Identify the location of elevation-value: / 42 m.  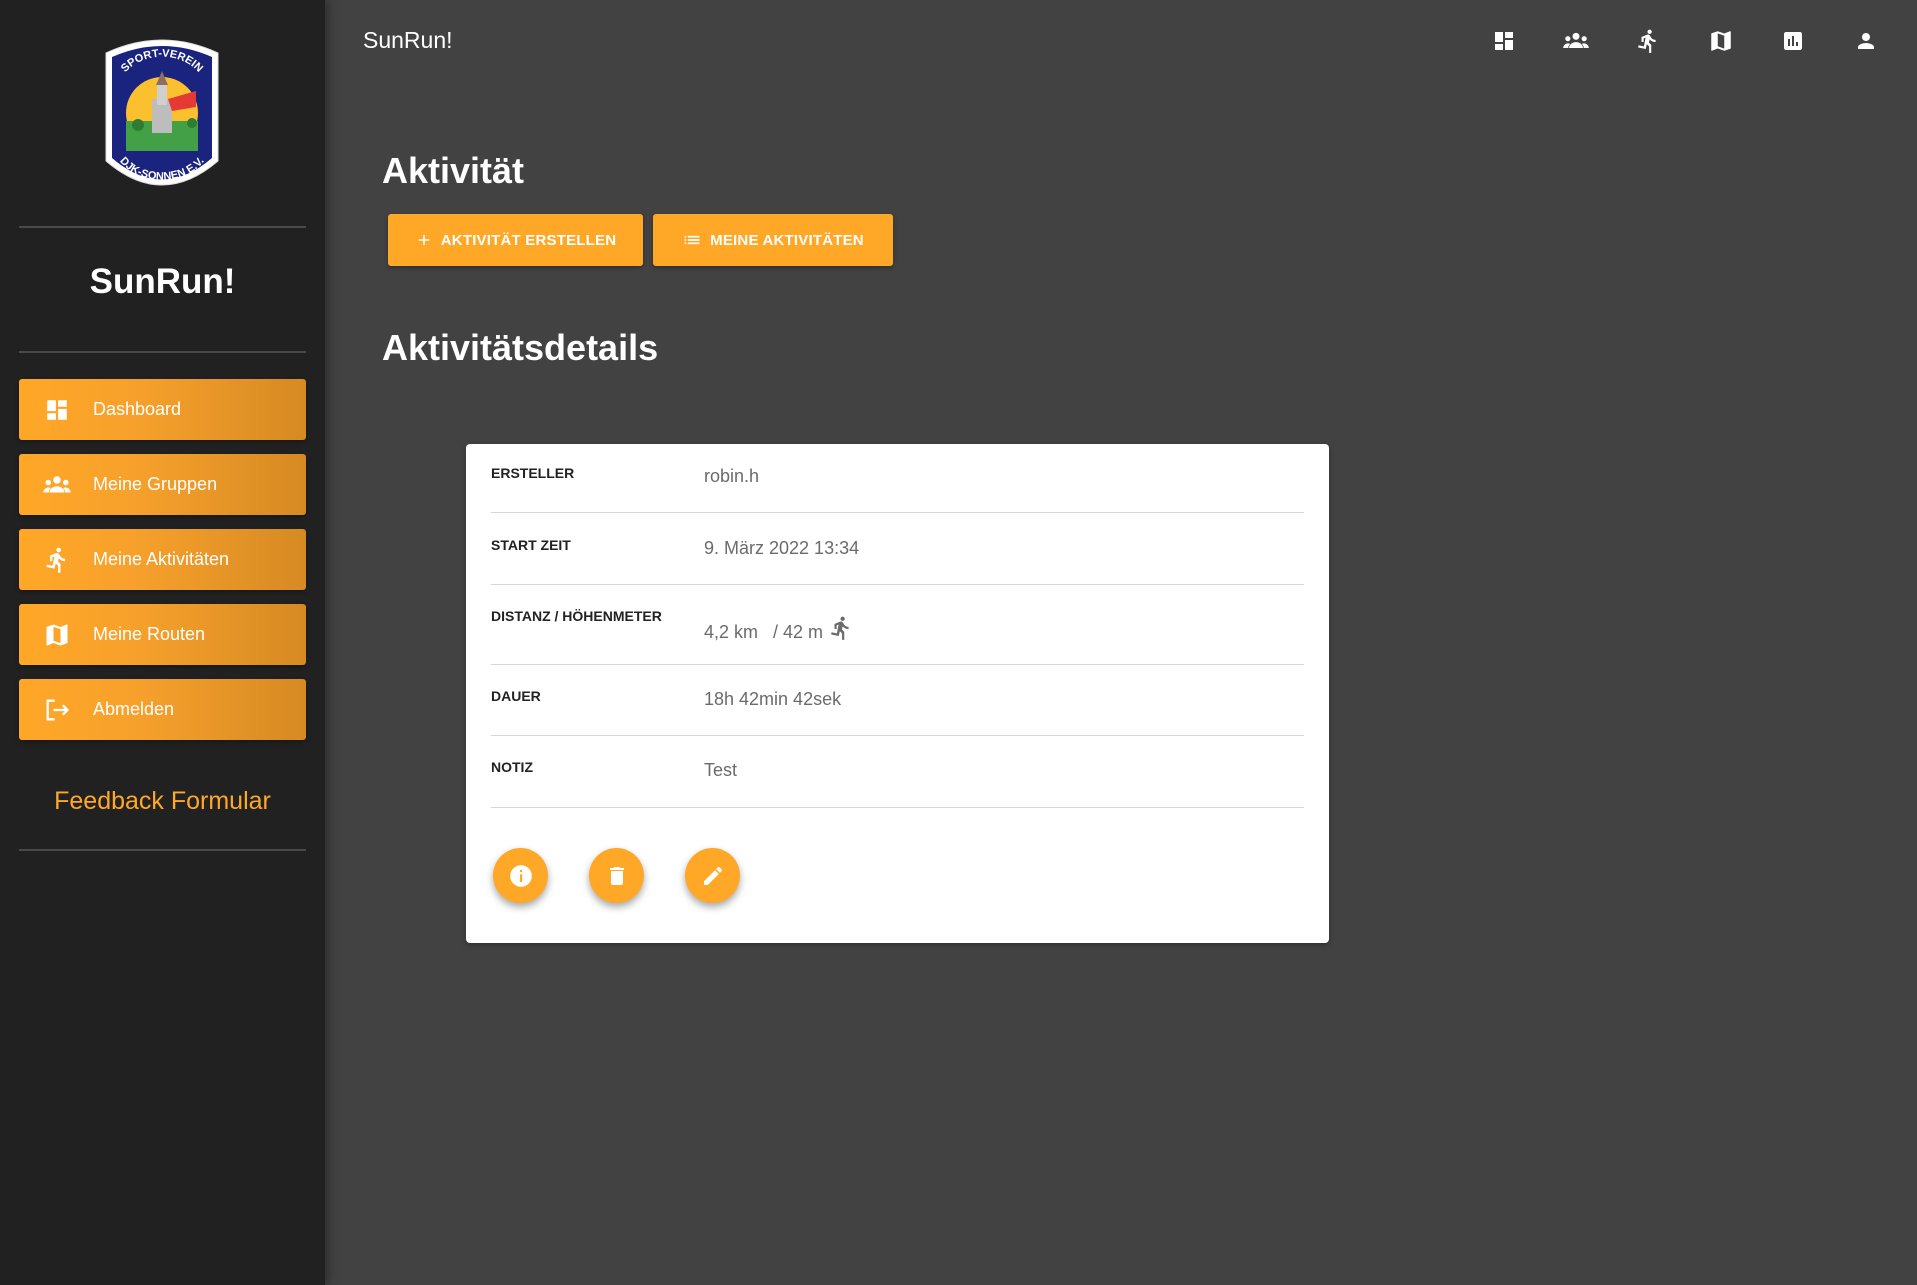
(798, 632).